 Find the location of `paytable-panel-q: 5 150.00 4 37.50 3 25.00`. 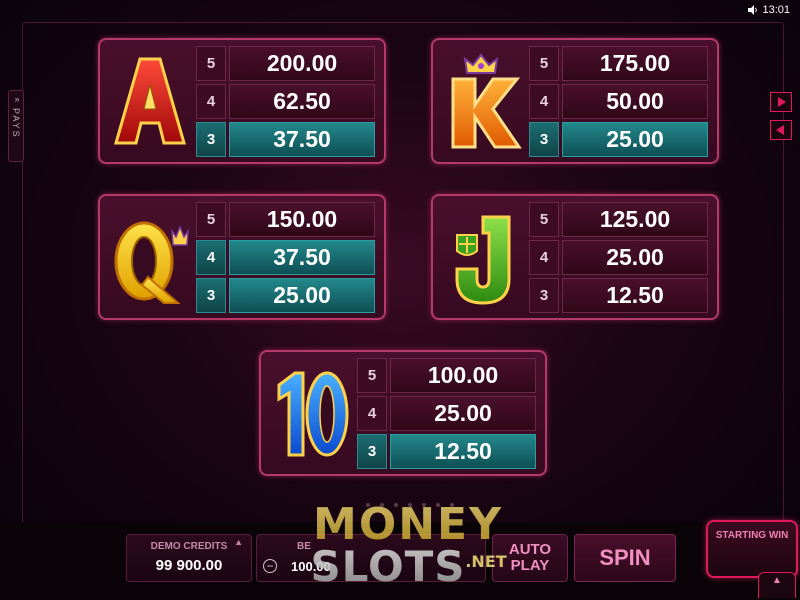

paytable-panel-q: 5 150.00 4 37.50 3 25.00 is located at coordinates (242, 257).